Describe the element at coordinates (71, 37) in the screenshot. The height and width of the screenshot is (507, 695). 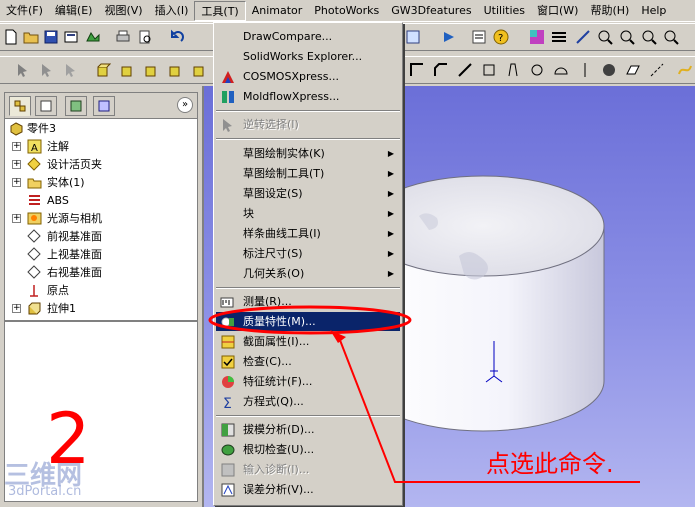
I see `model-icon` at that location.